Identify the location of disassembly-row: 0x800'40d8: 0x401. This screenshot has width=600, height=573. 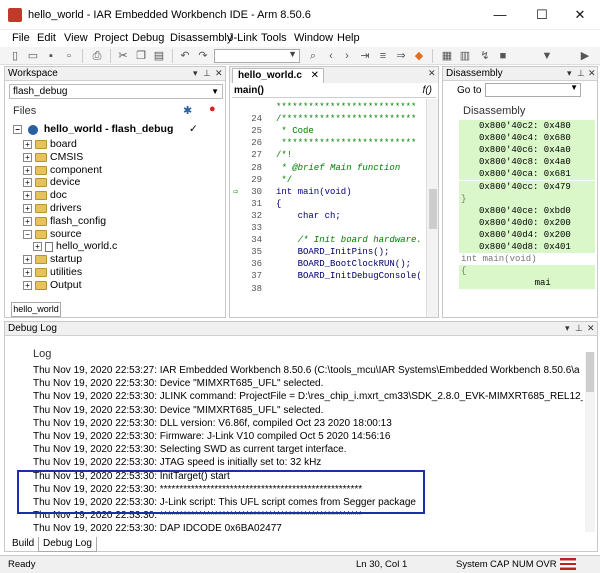
(527, 247).